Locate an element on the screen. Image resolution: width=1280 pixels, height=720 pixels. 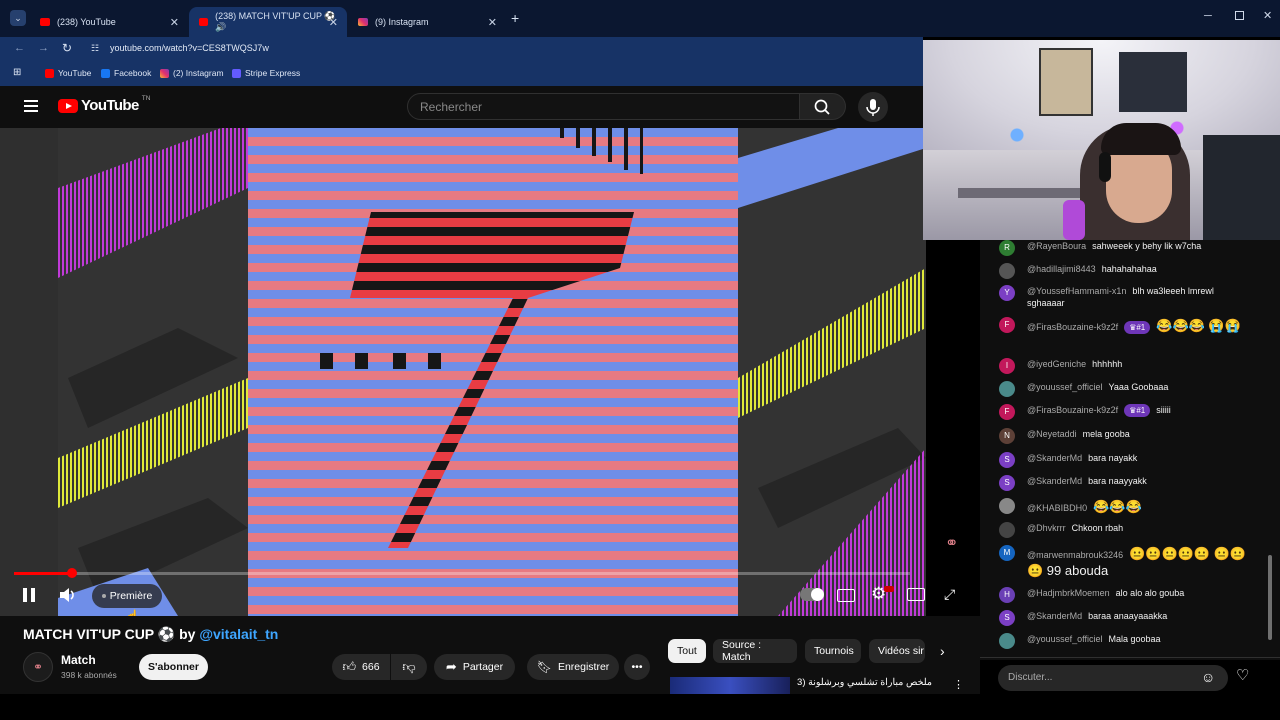
chat-author: @iyedGeniche is located at coordinates (1056, 364).